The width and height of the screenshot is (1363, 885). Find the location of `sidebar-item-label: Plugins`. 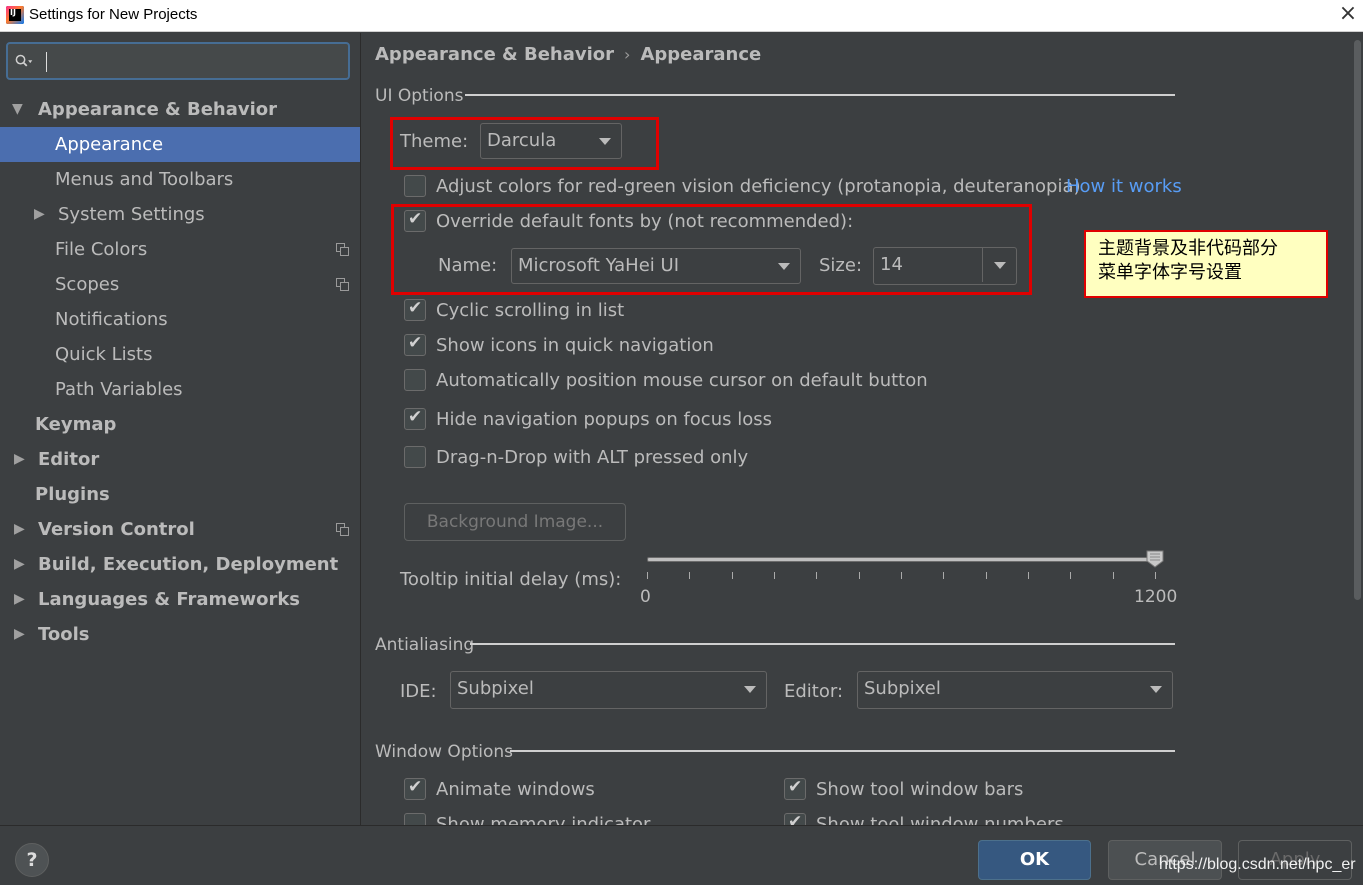

sidebar-item-label: Plugins is located at coordinates (72, 494).